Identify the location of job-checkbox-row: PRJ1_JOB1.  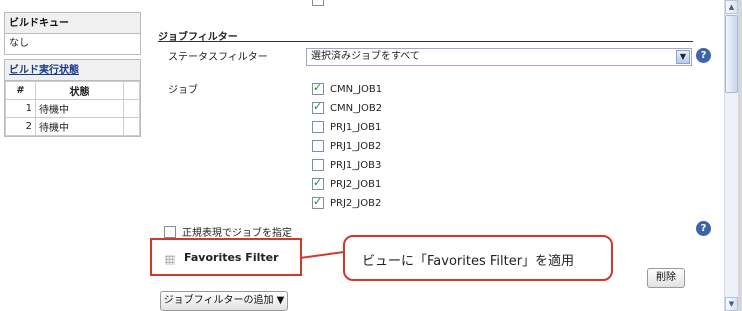
(346, 128).